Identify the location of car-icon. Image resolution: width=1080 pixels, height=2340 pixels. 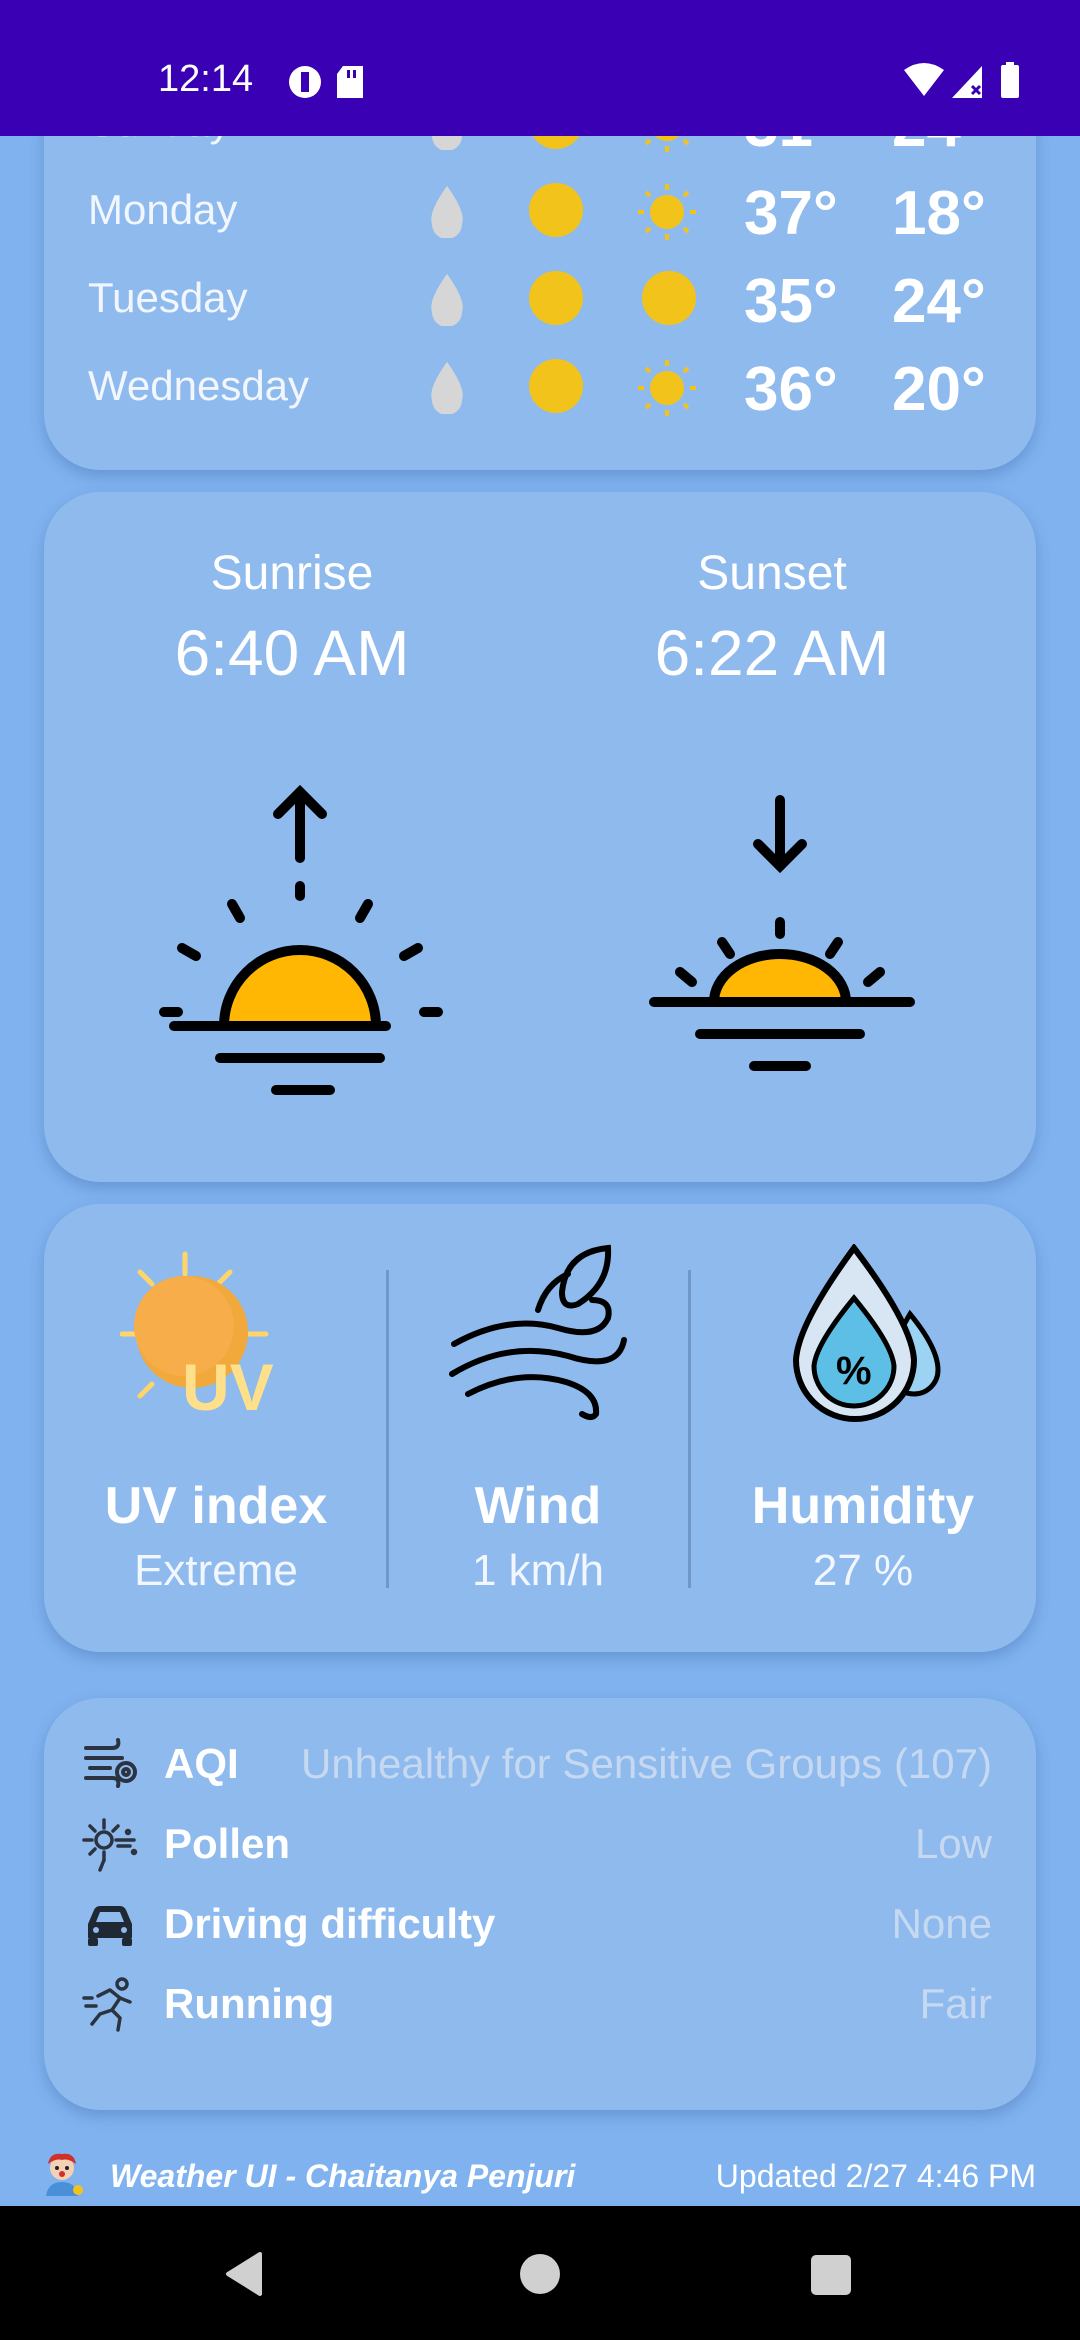
(110, 1926).